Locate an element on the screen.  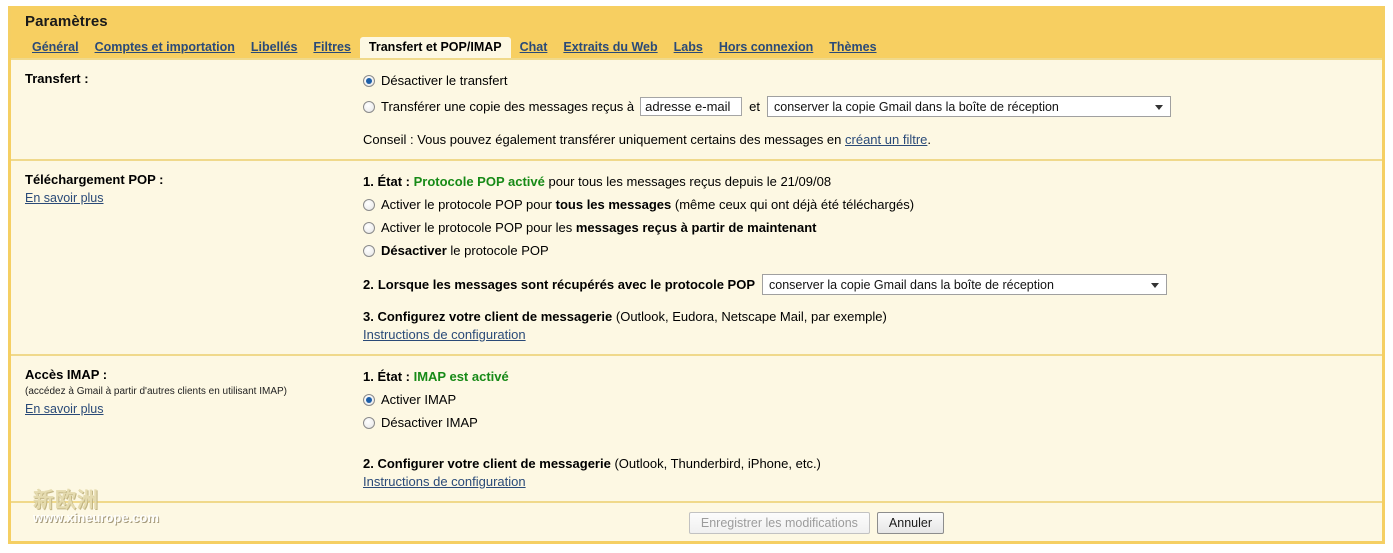
tab-labels: Libellés is located at coordinates (274, 48).